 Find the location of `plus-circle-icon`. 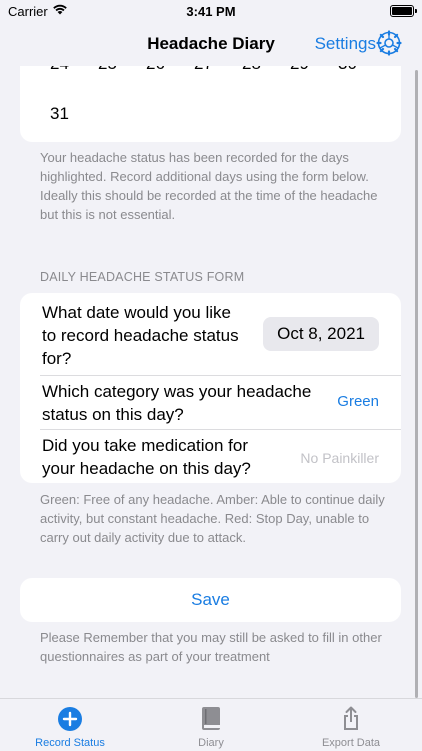

plus-circle-icon is located at coordinates (70, 719).